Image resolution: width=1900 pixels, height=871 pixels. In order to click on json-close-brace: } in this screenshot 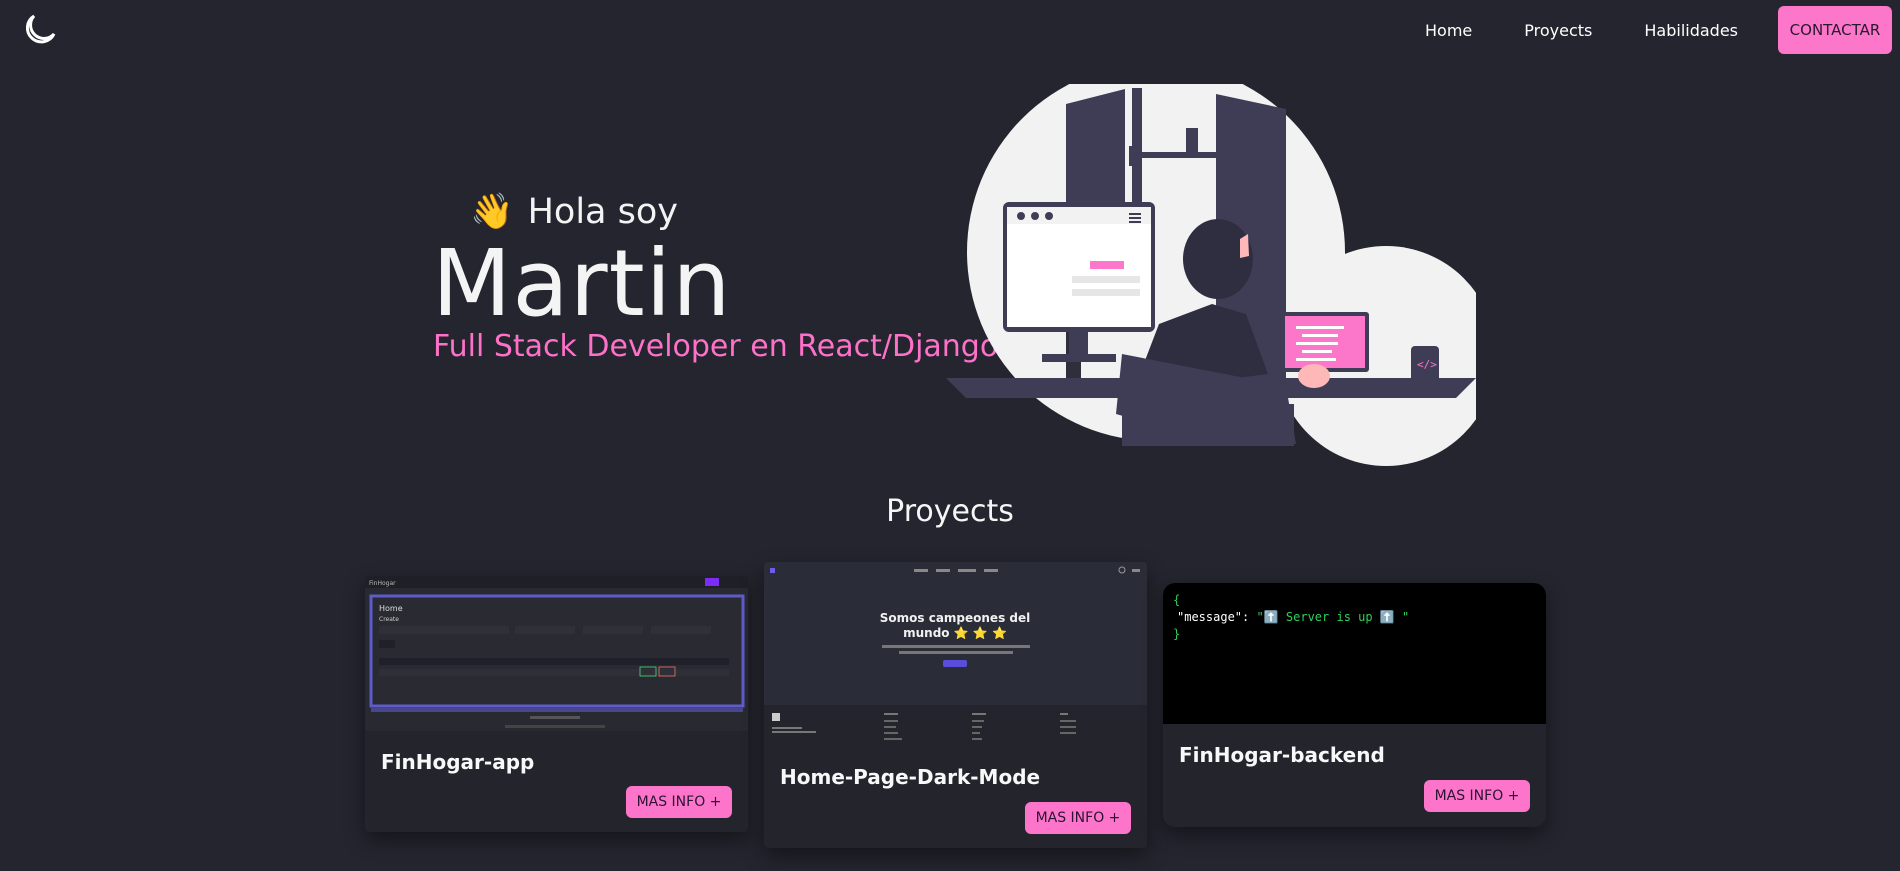, I will do `click(1177, 634)`.